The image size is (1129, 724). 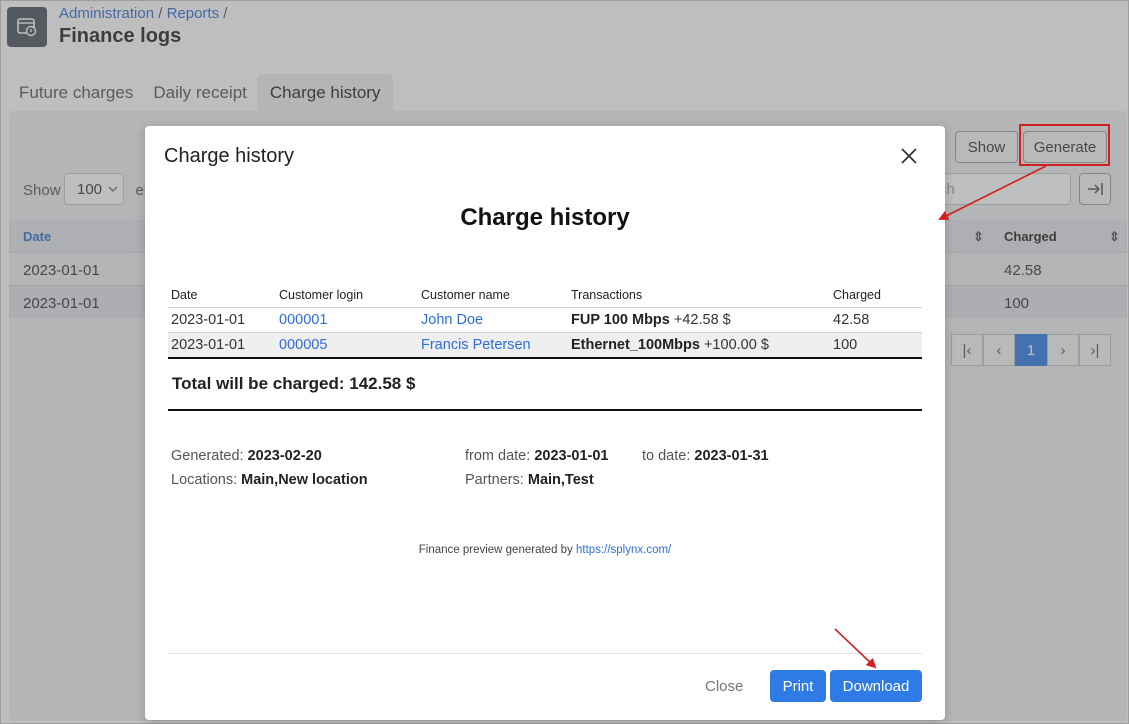 I want to click on footer-text: Finance preview generated by, so click(x=495, y=550).